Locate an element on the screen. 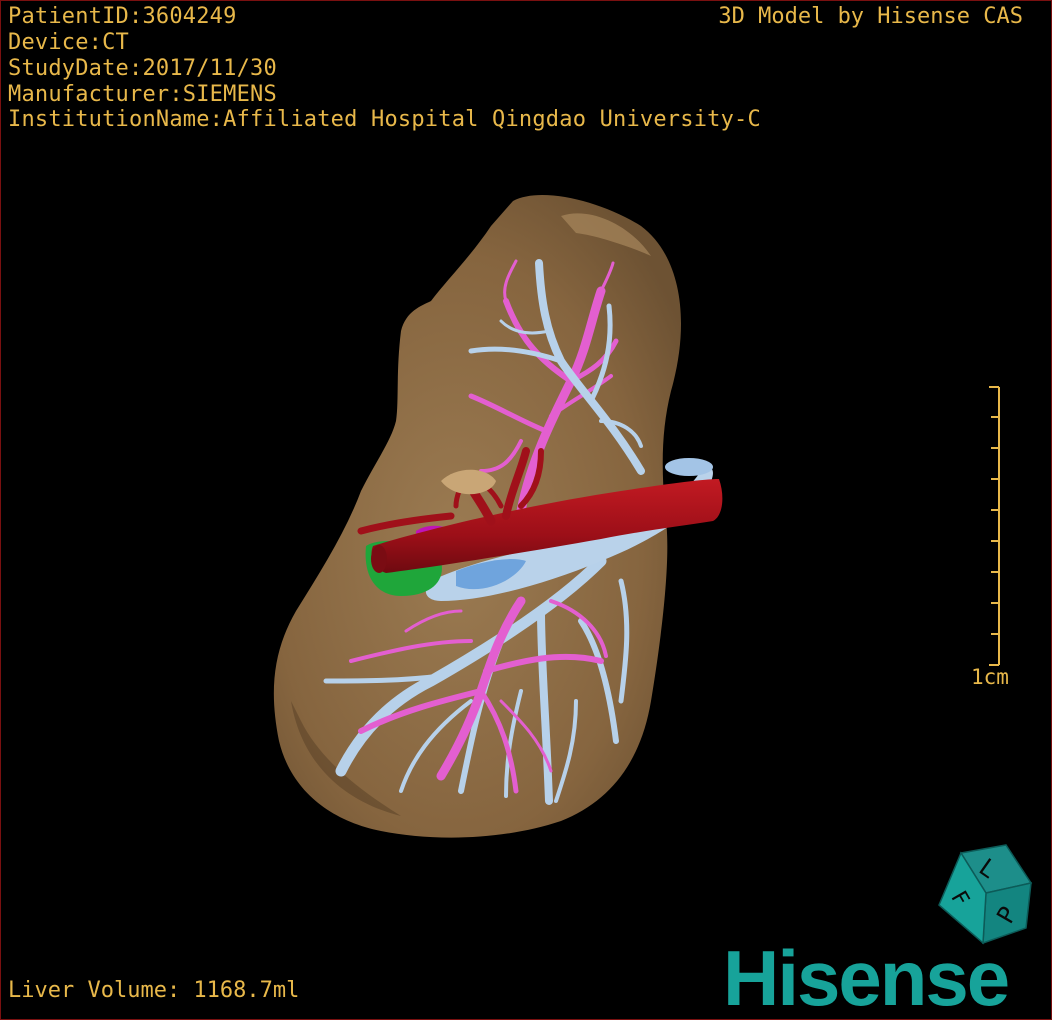  scale-bar is located at coordinates (994, 526).